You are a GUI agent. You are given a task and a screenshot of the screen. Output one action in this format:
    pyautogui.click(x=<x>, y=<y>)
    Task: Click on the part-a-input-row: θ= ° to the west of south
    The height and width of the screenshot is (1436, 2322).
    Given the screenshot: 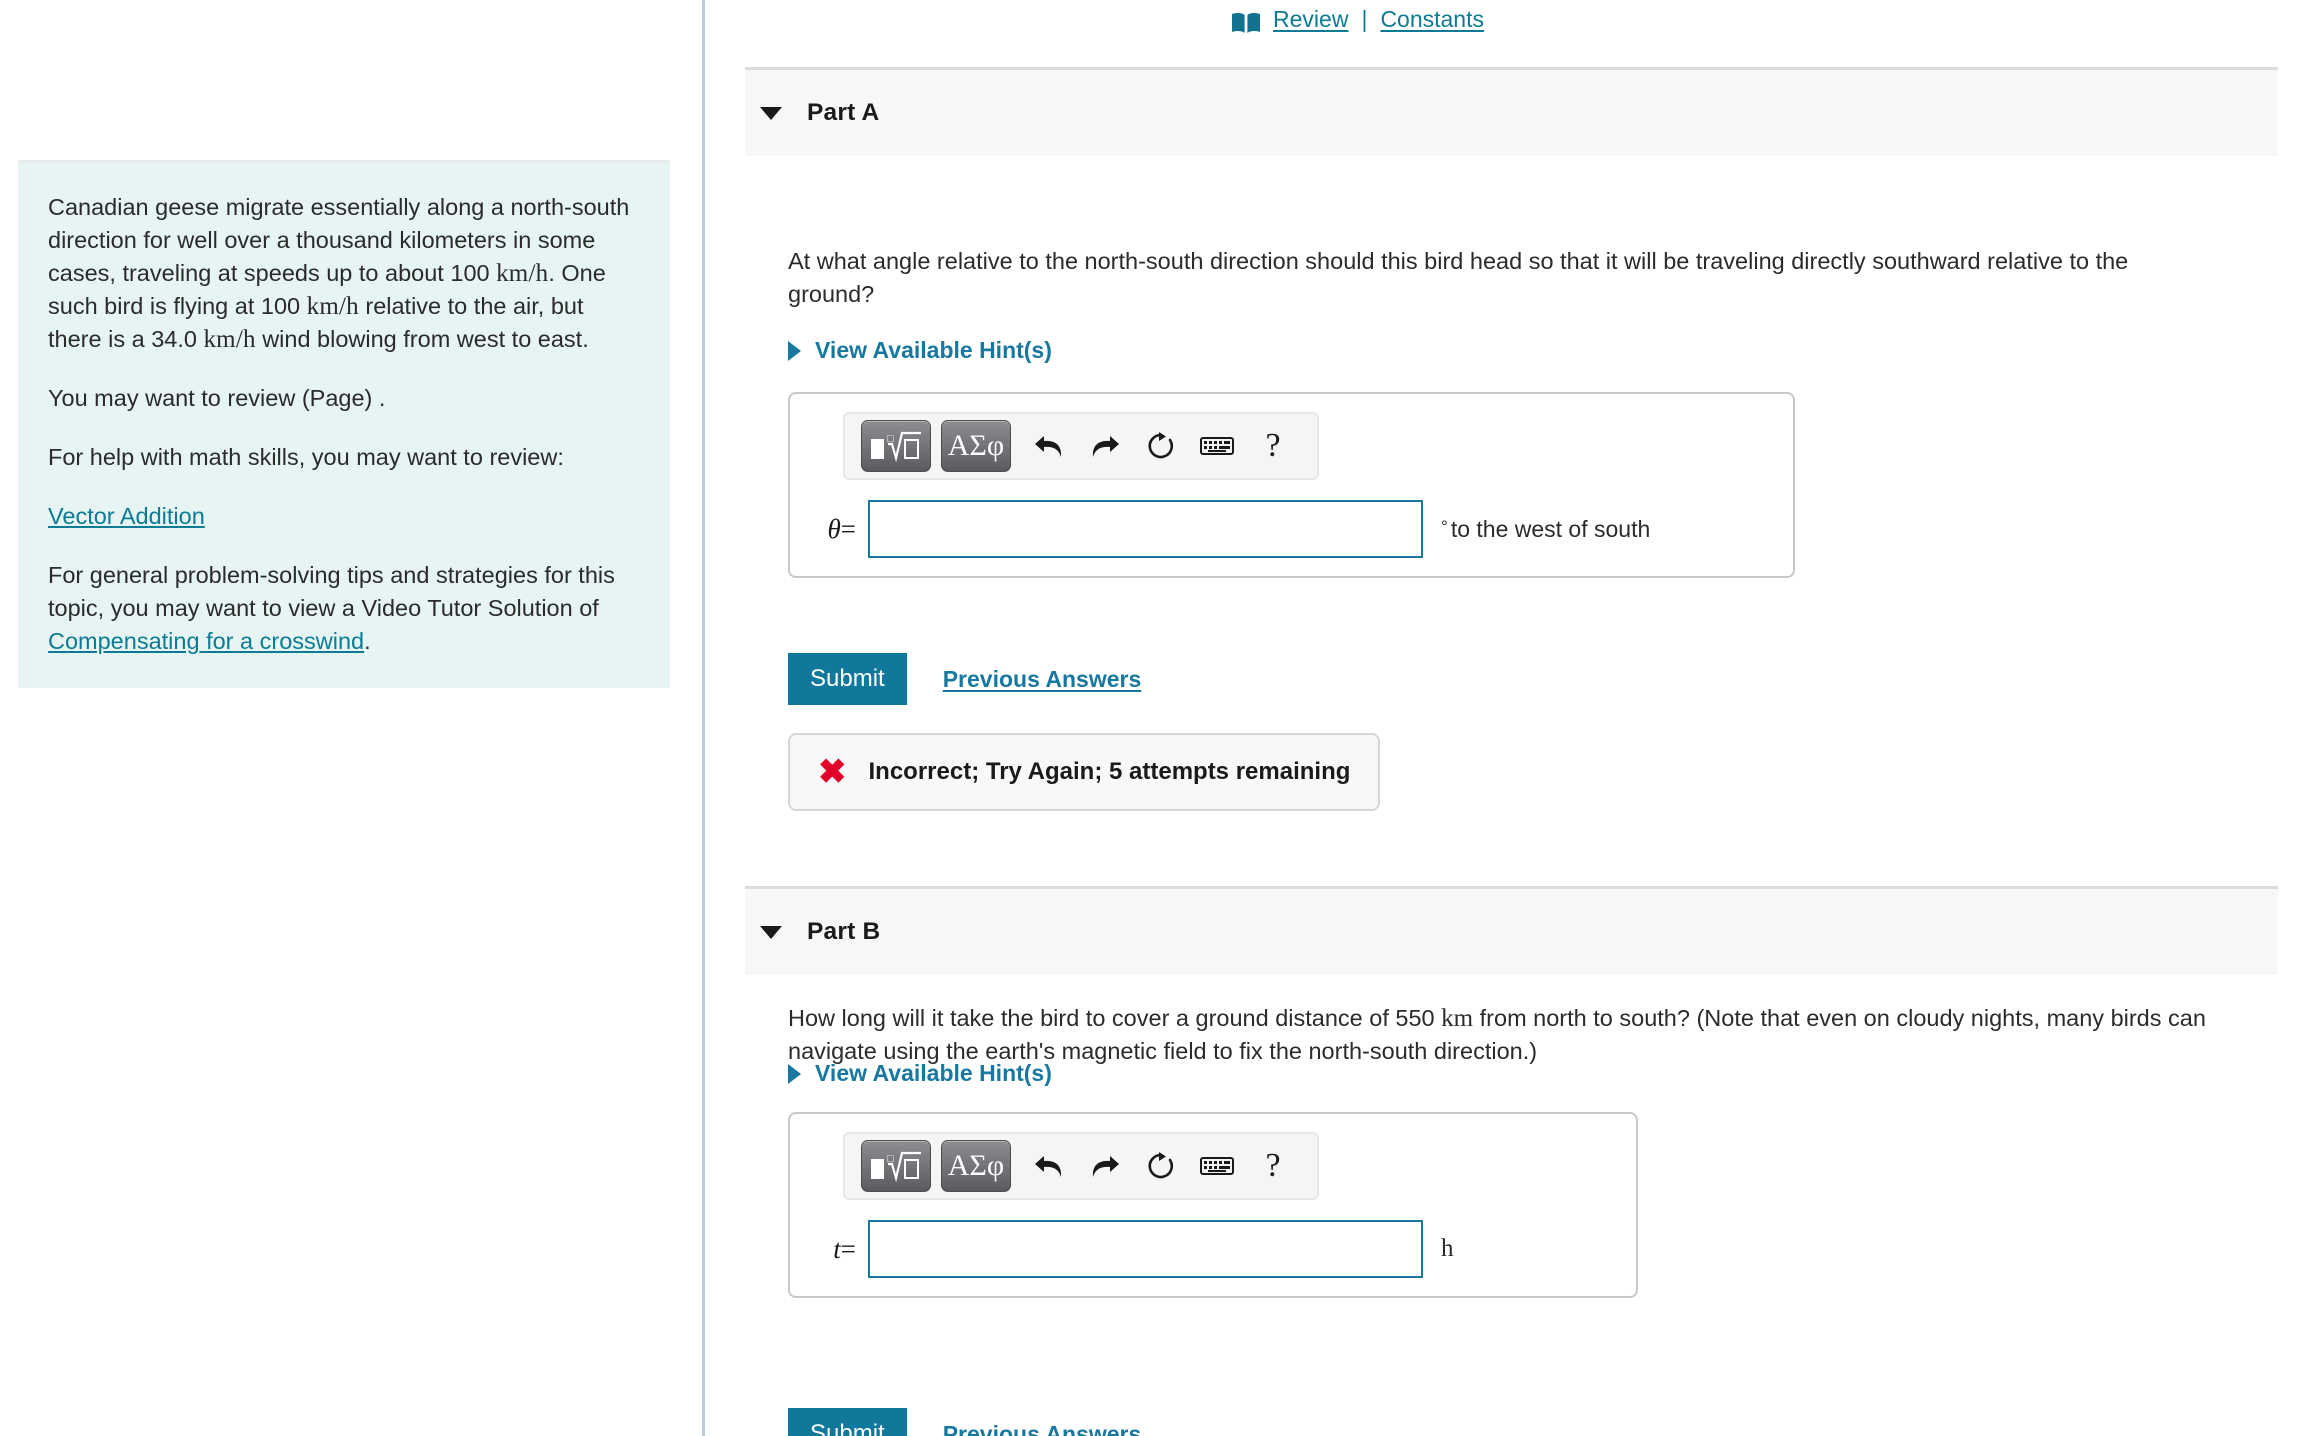 What is the action you would take?
    pyautogui.click(x=1290, y=529)
    